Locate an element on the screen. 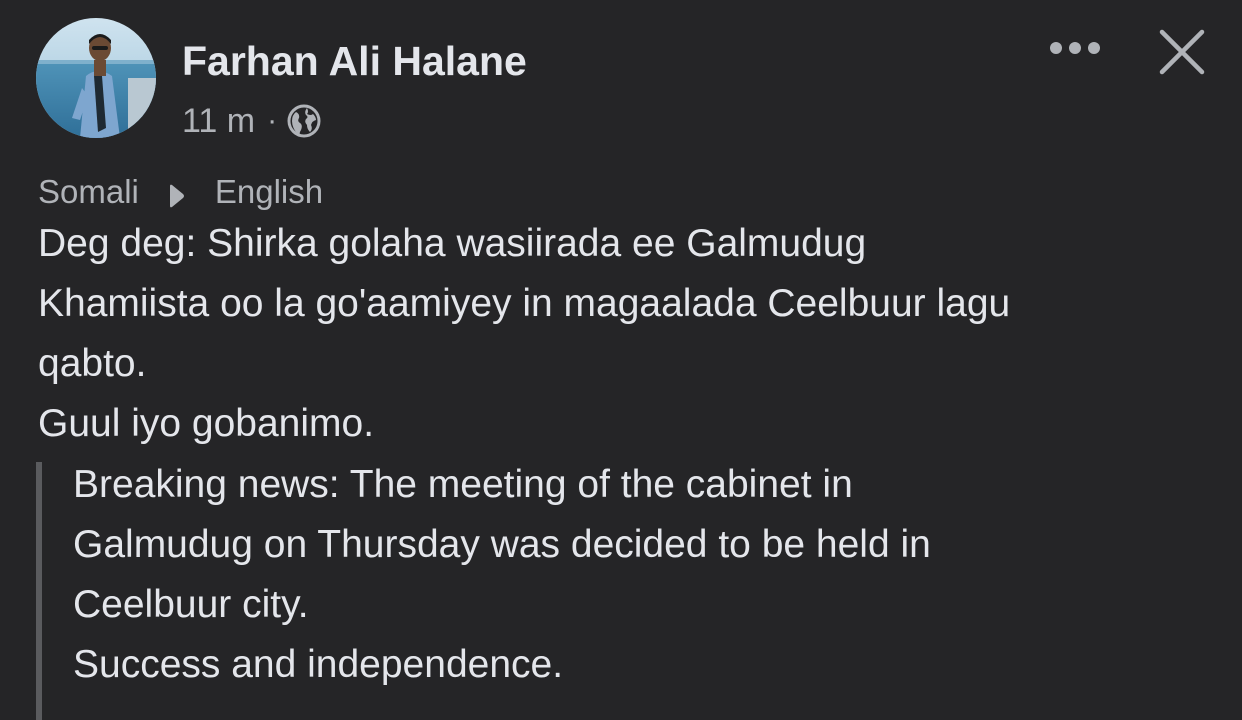  more-horizontal-icon is located at coordinates (1075, 48).